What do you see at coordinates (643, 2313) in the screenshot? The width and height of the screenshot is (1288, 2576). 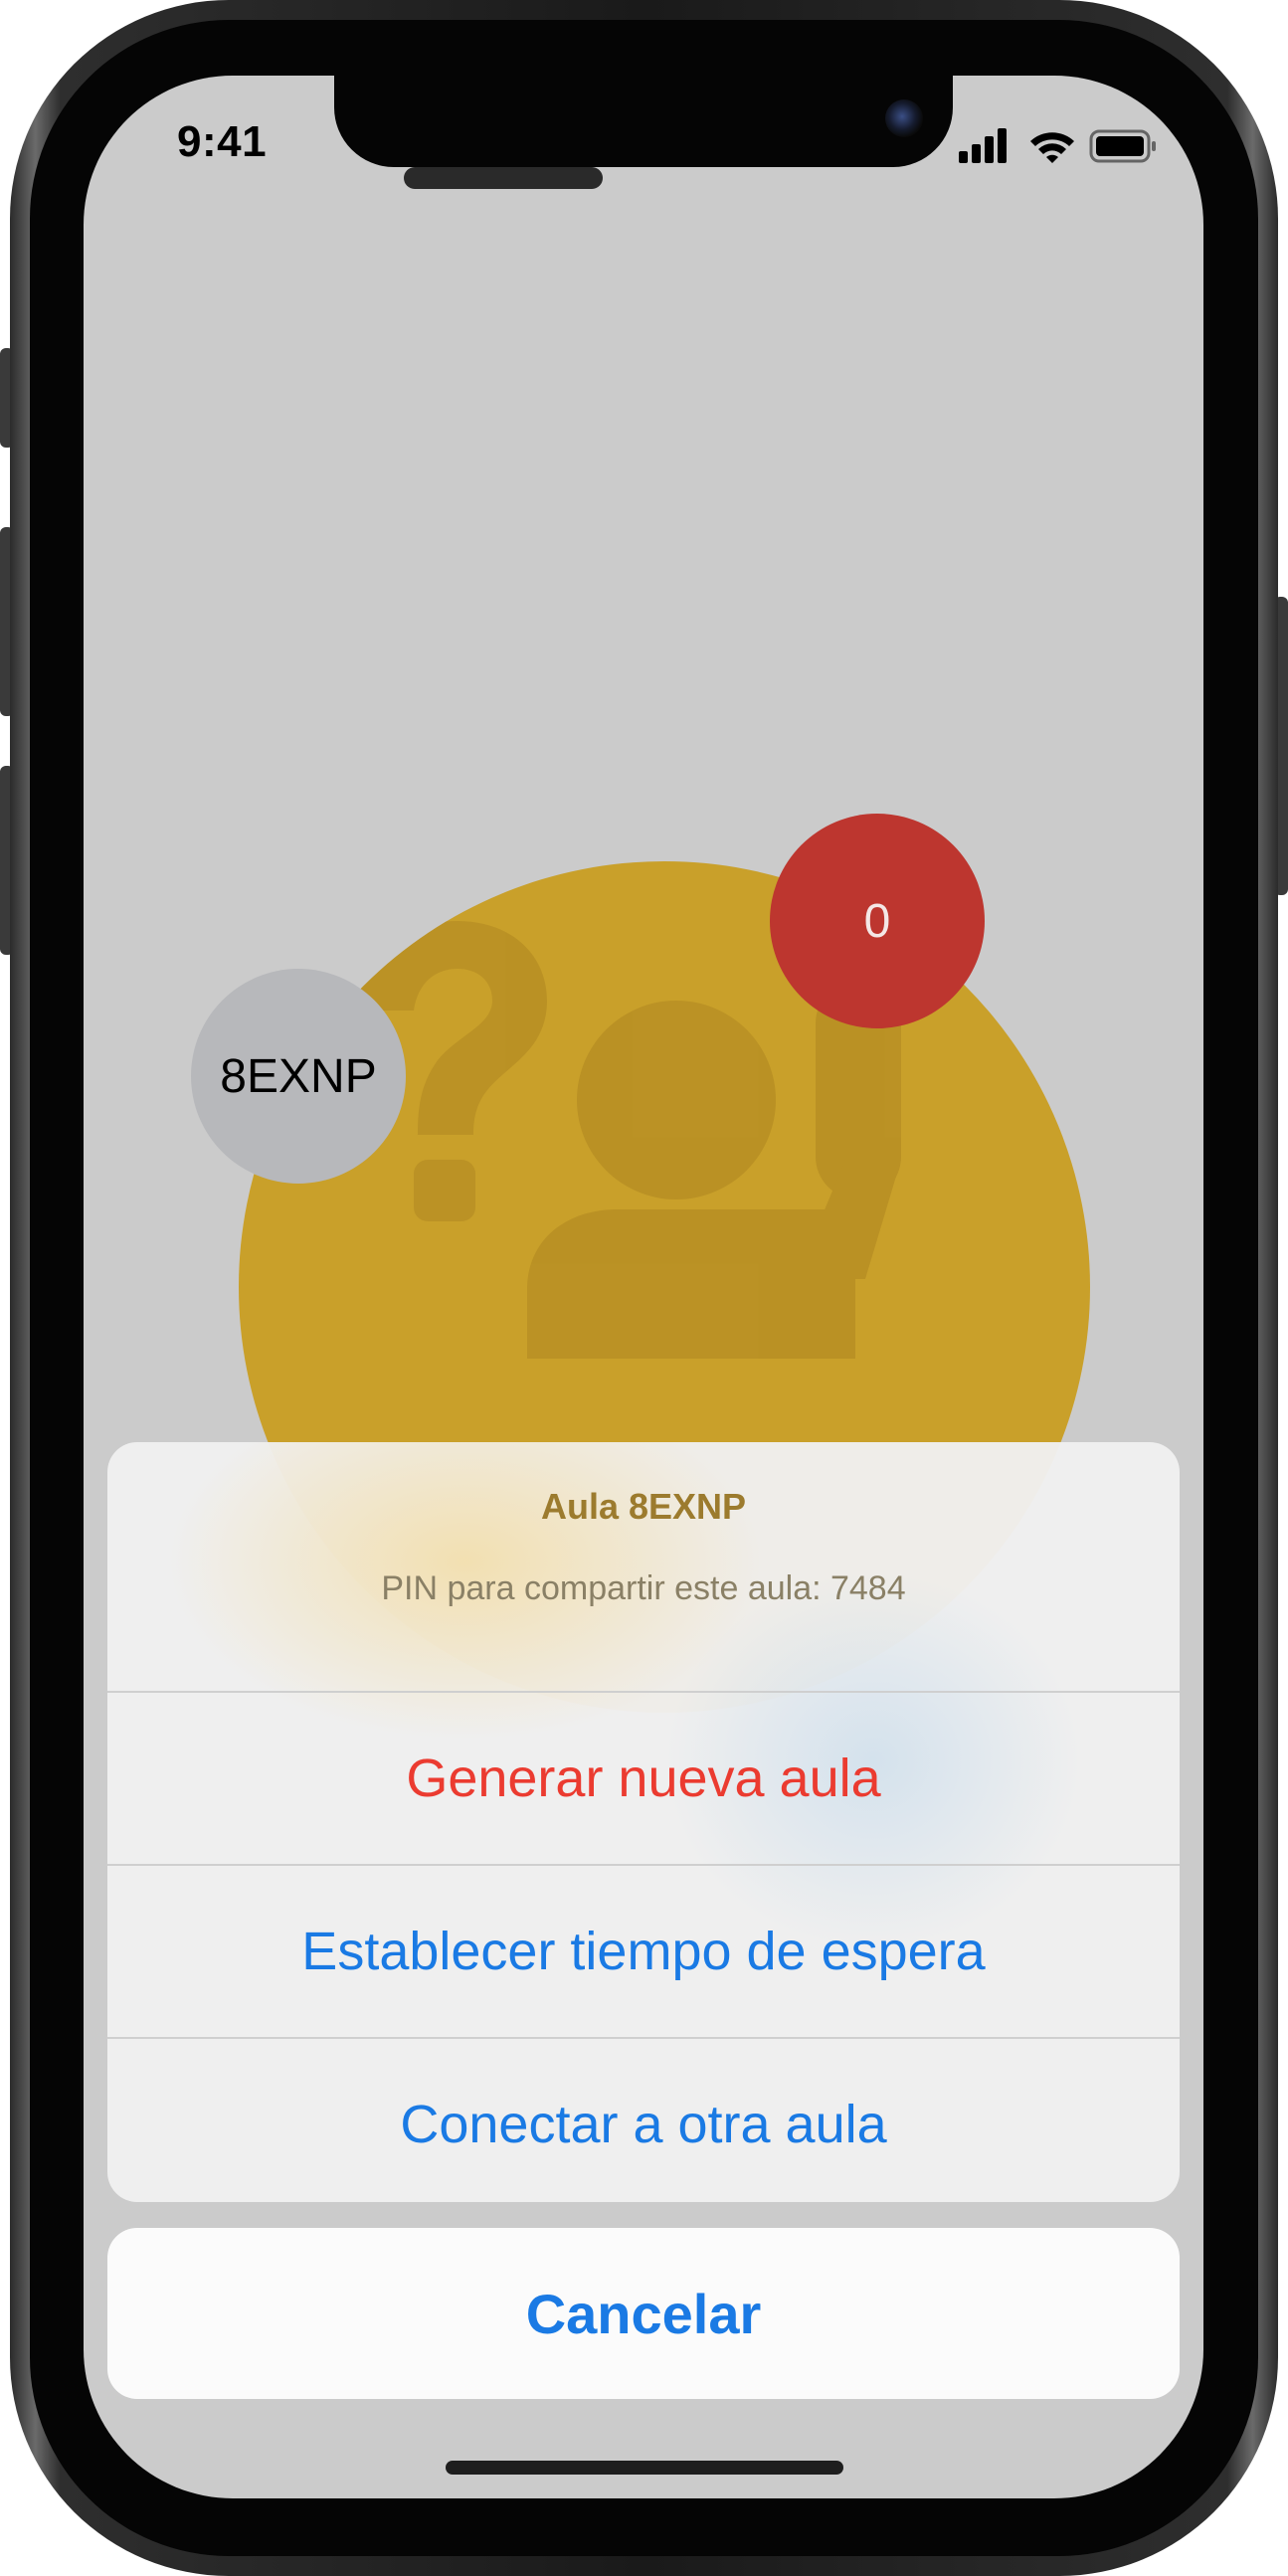 I see `cancel-button: Cancelar` at bounding box center [643, 2313].